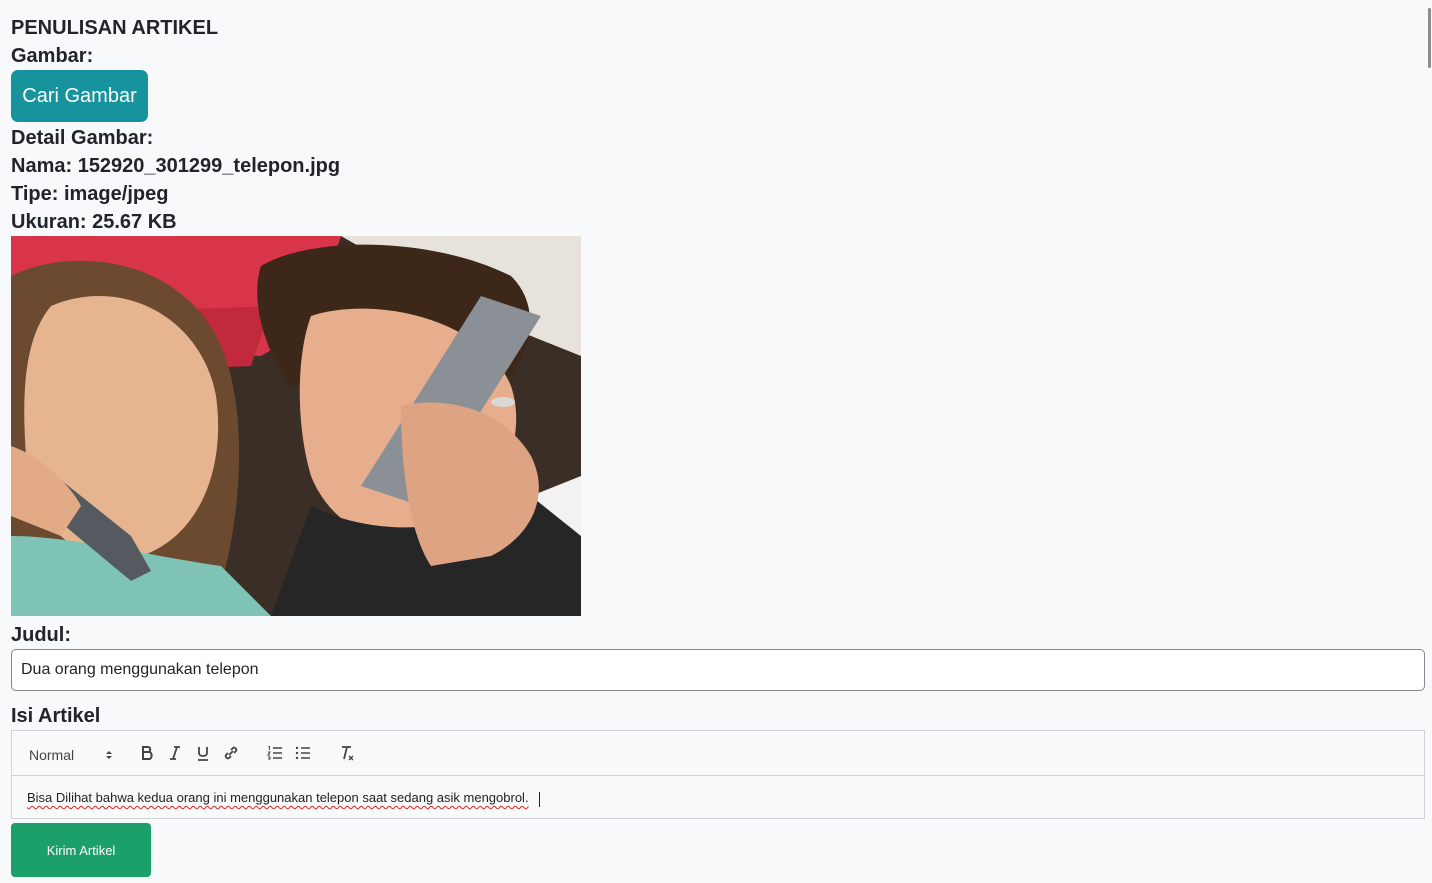 The width and height of the screenshot is (1432, 883). What do you see at coordinates (56, 716) in the screenshot?
I see `content-label: Isi Artikel` at bounding box center [56, 716].